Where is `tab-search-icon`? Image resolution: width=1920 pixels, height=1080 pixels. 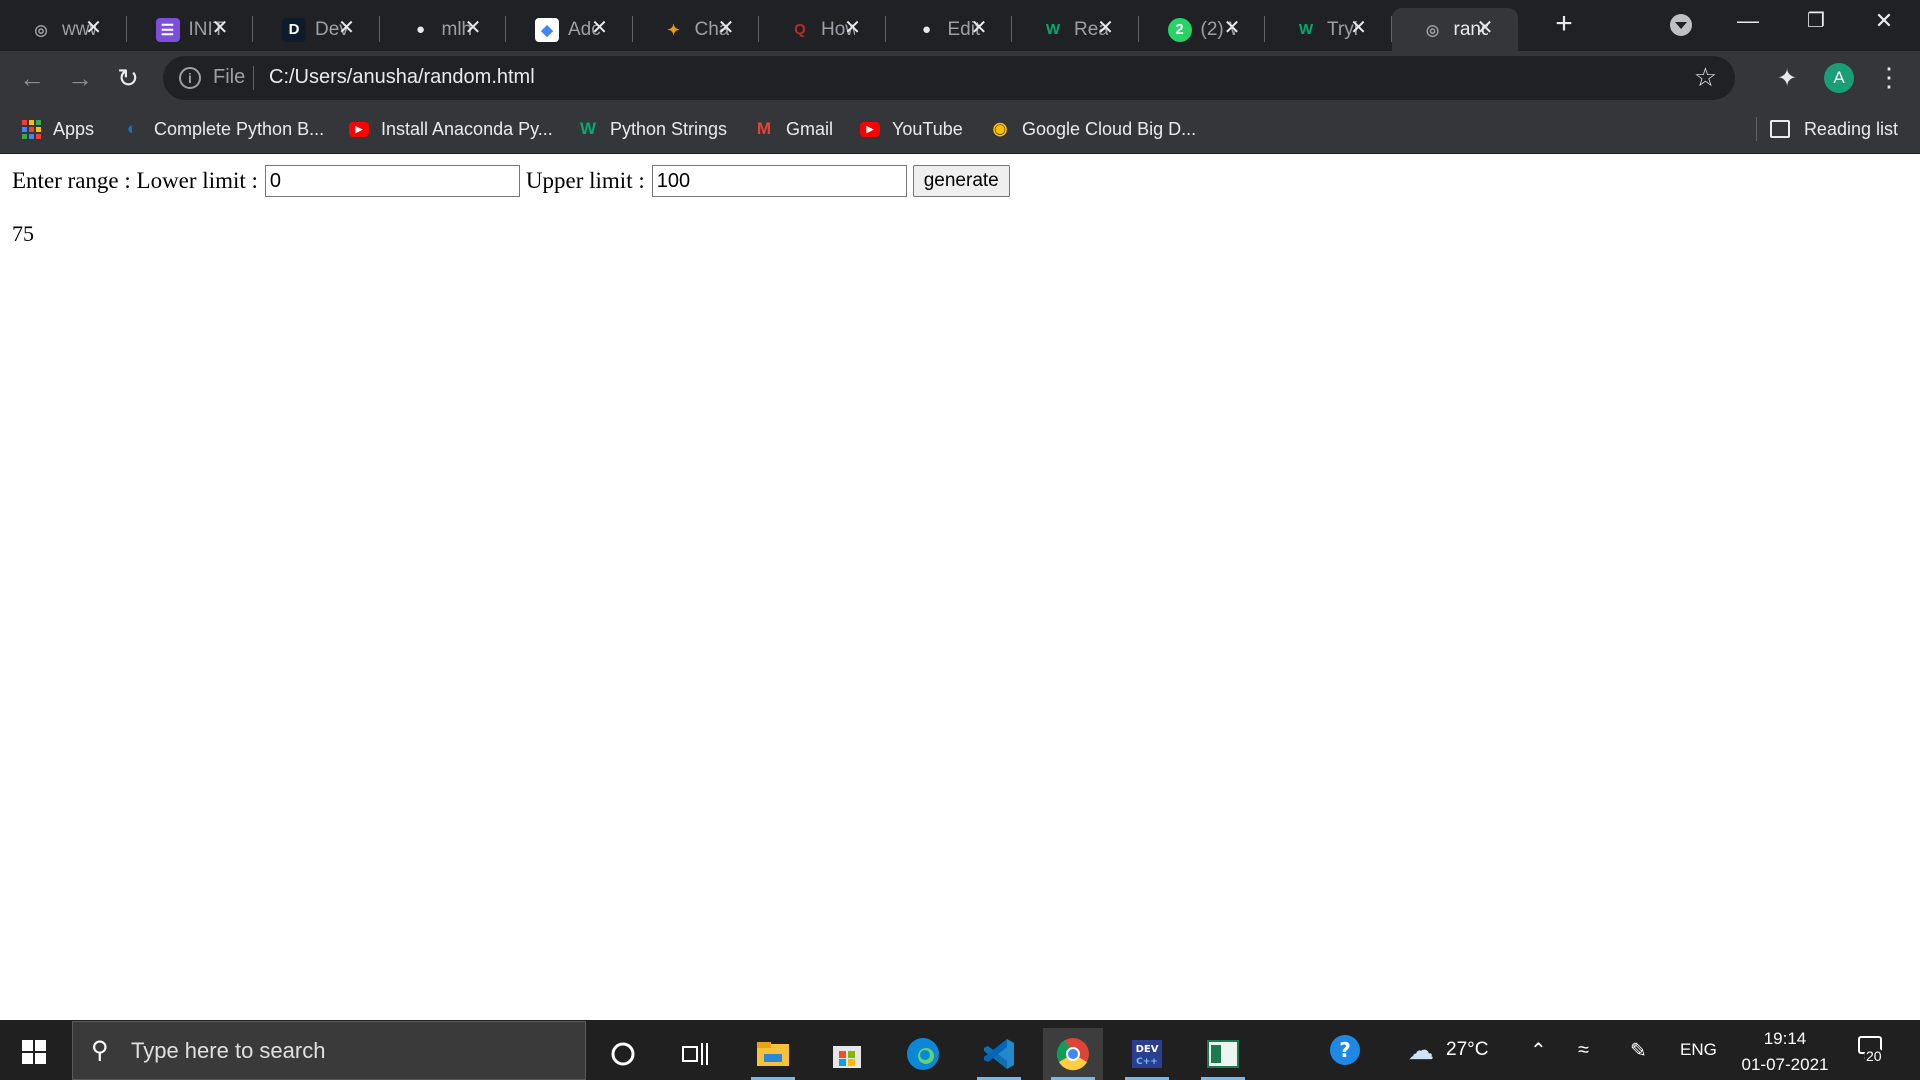
tab-search-icon is located at coordinates (1681, 25).